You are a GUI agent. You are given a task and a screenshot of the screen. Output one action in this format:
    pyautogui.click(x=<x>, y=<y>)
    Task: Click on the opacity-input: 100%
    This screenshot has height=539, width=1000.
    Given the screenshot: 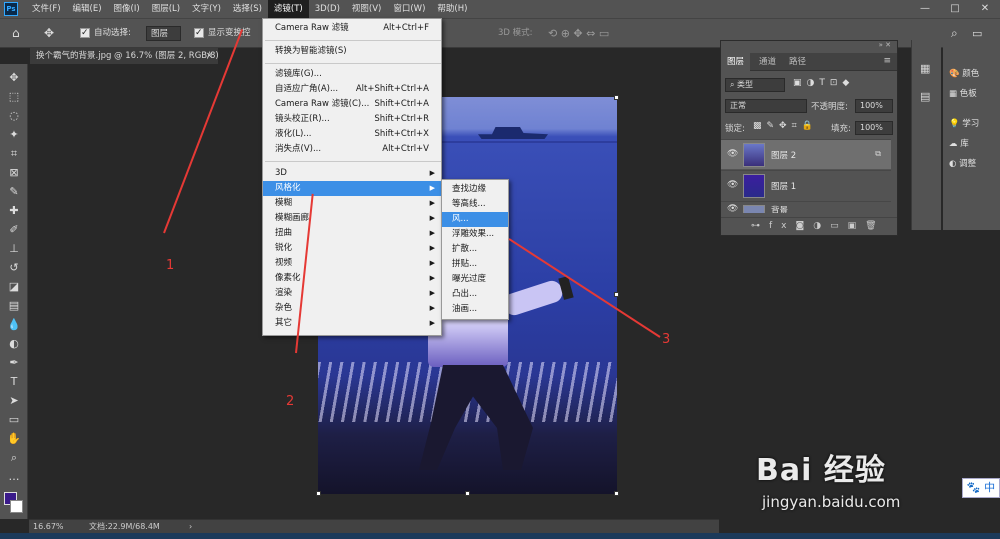 What is the action you would take?
    pyautogui.click(x=874, y=106)
    